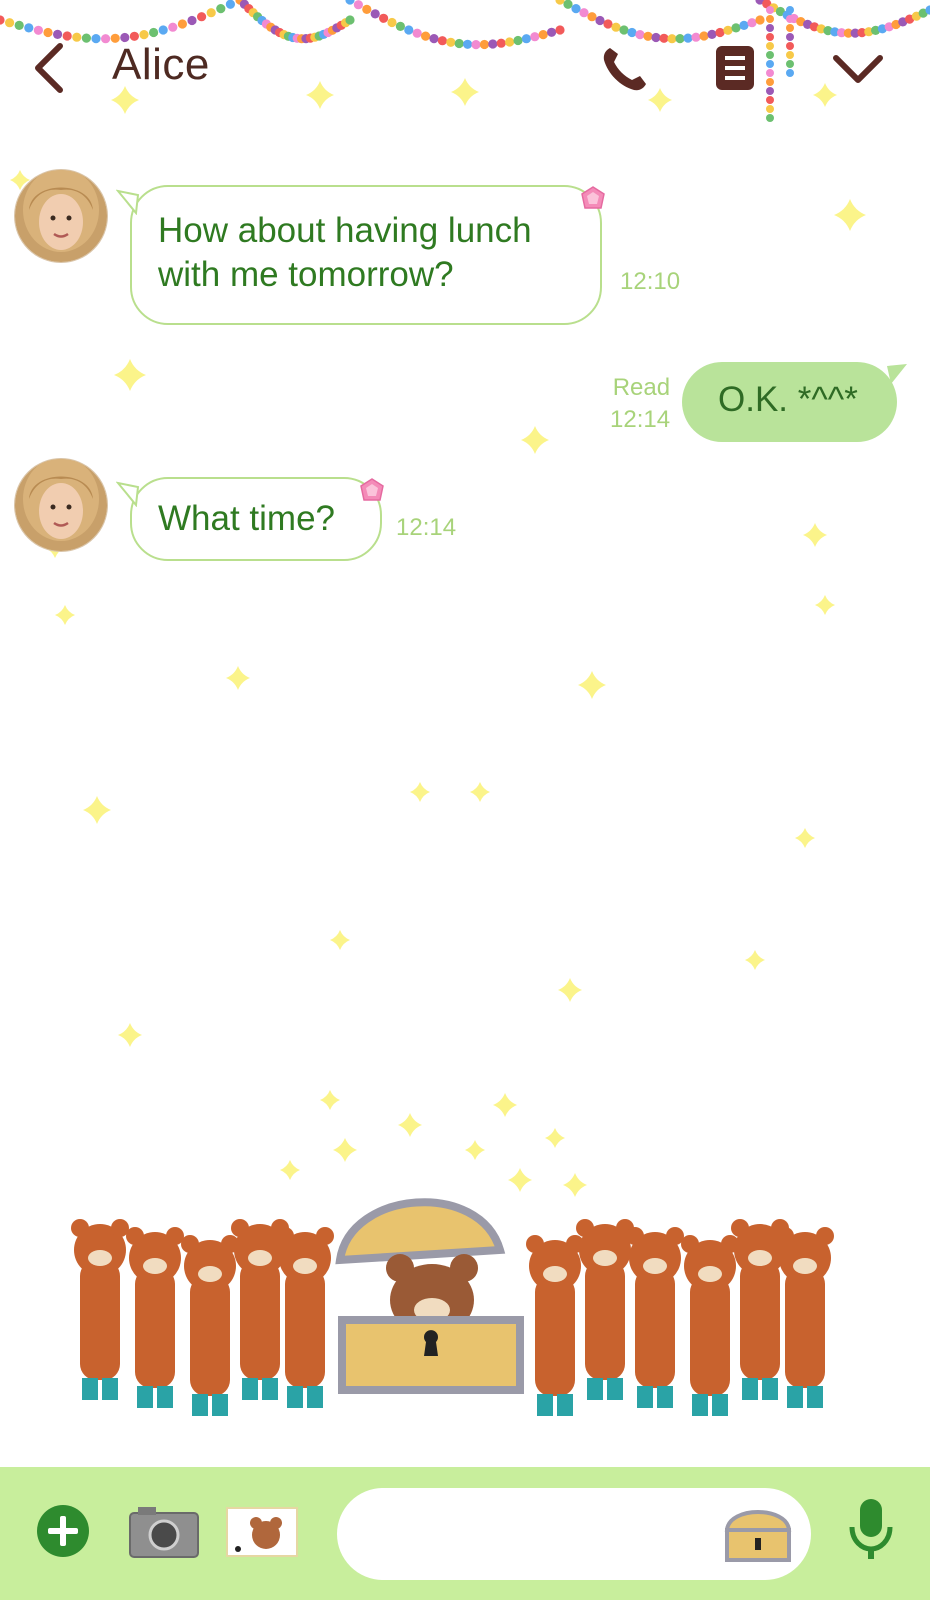  I want to click on message-text: O.K. *^^*, so click(788, 399).